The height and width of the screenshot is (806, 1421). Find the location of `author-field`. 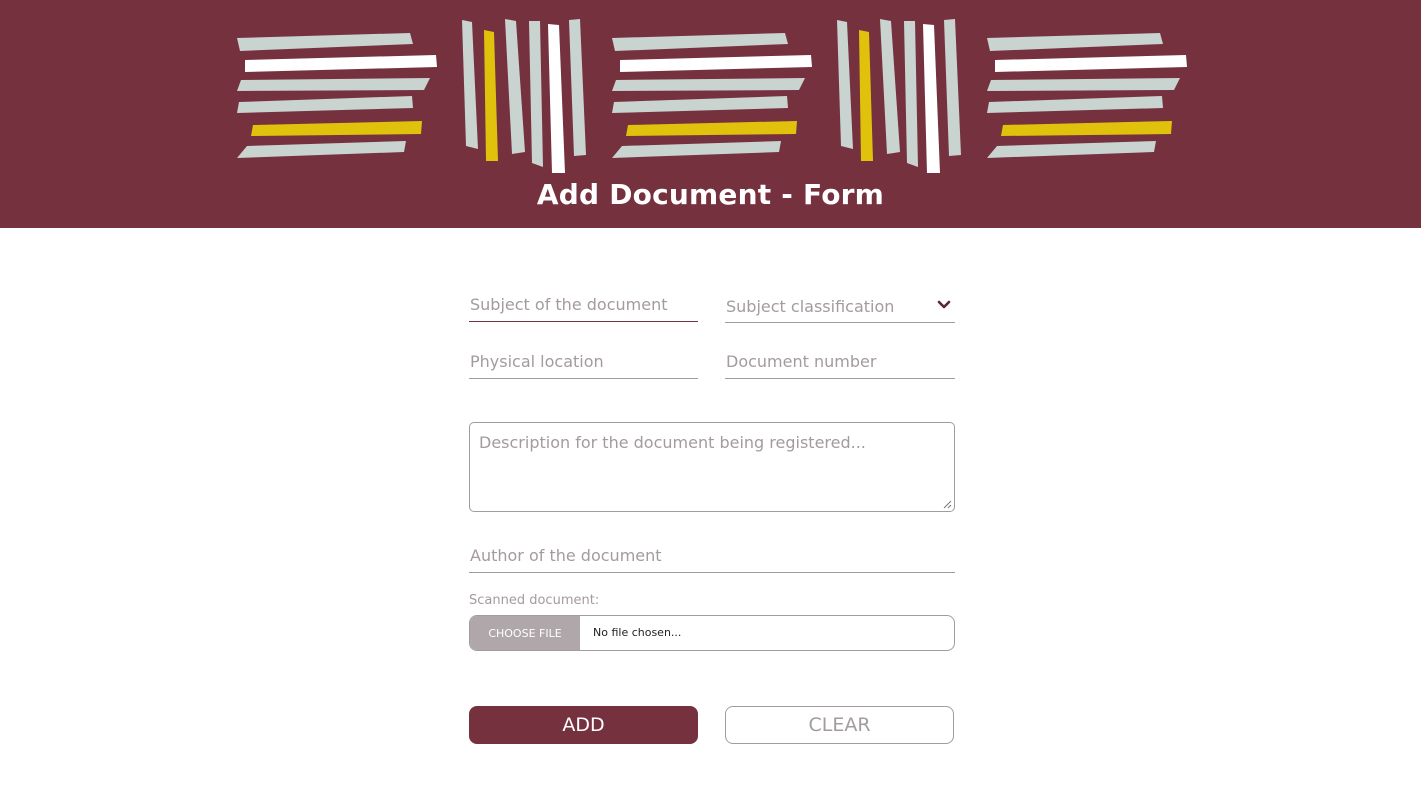

author-field is located at coordinates (712, 555).